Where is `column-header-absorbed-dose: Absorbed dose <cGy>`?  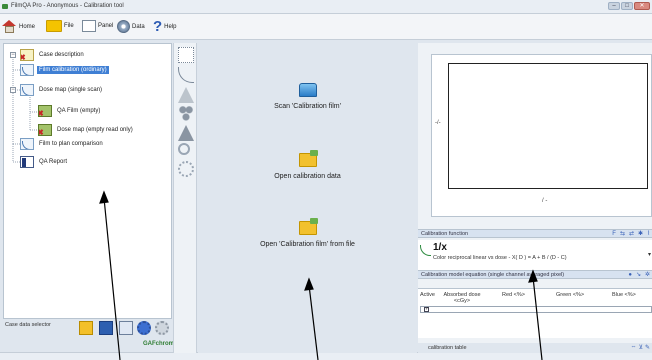 column-header-absorbed-dose: Absorbed dose <cGy> is located at coordinates (462, 298).